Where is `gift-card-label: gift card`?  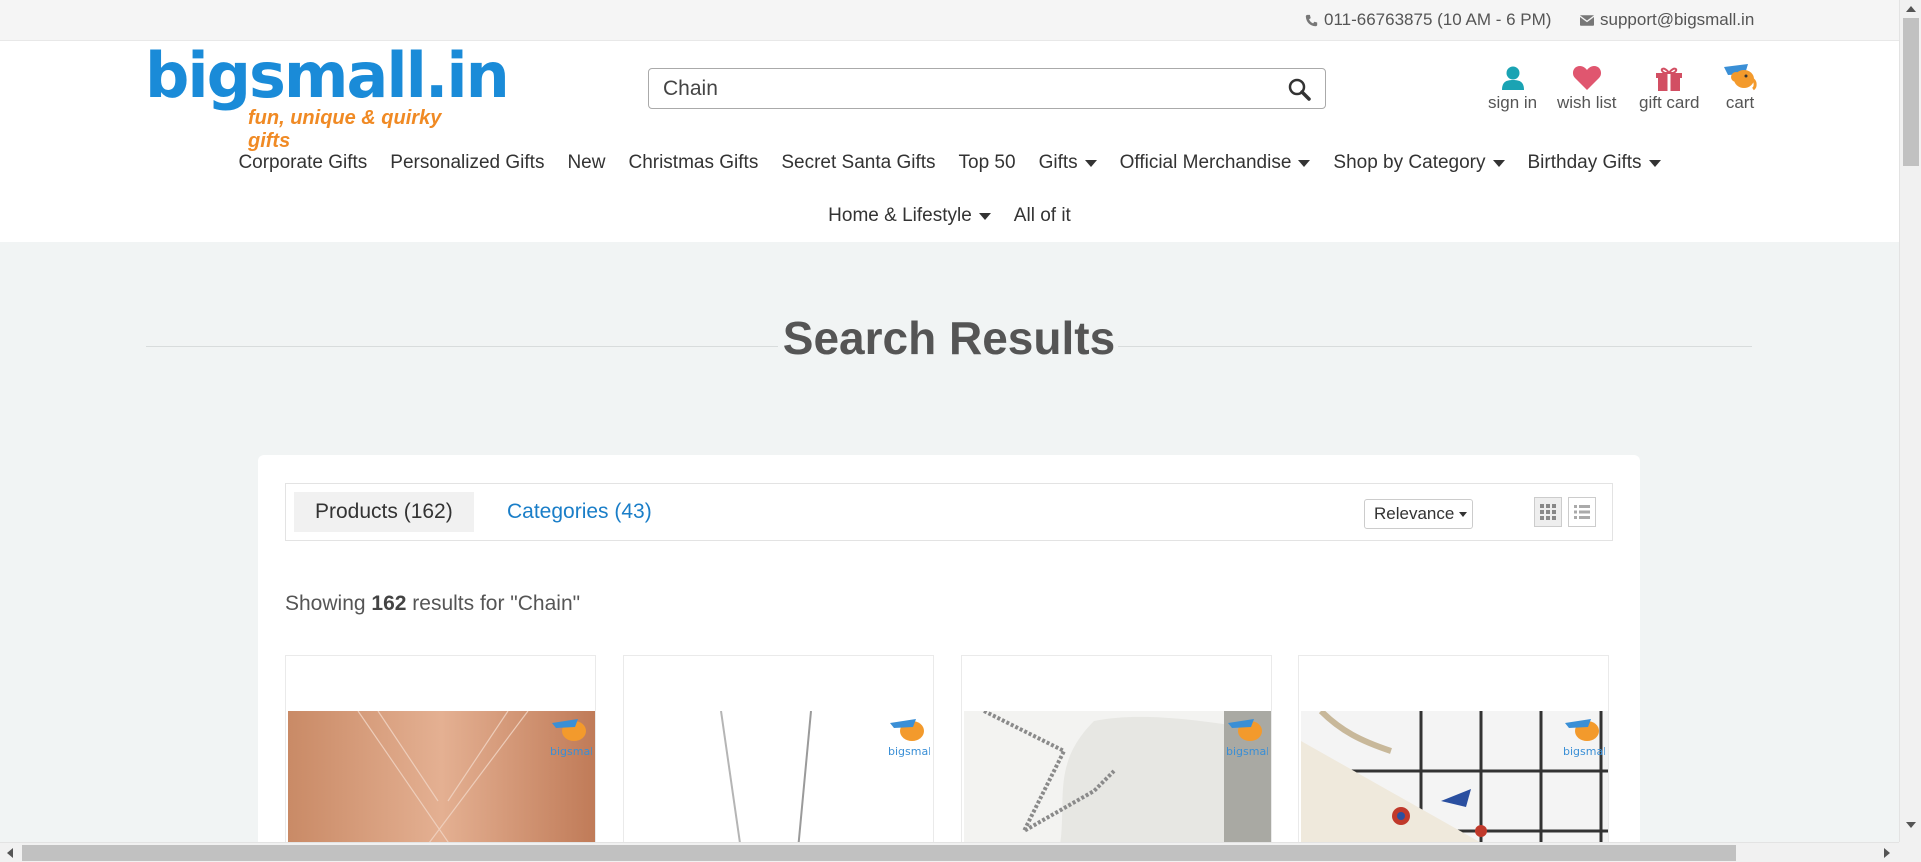
gift-card-label: gift card is located at coordinates (1669, 102).